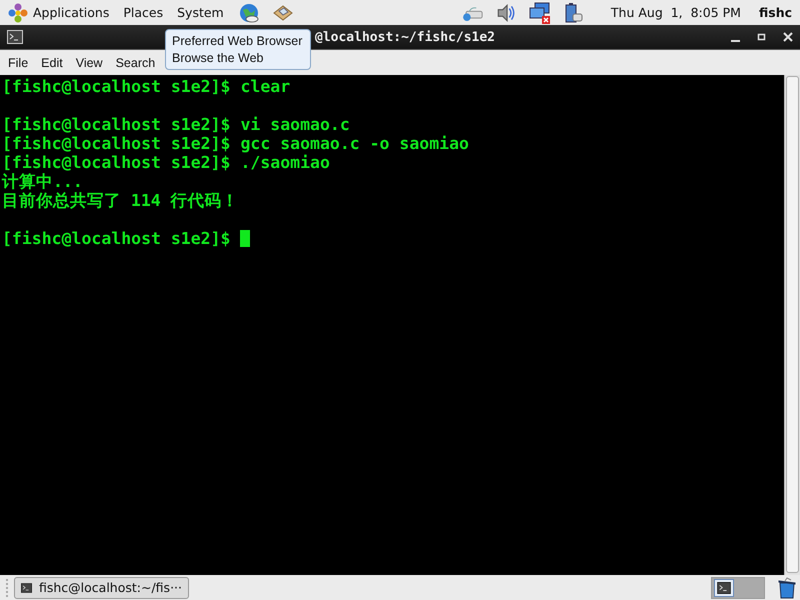  What do you see at coordinates (285, 162) in the screenshot?
I see `command-text: ./saomiao` at bounding box center [285, 162].